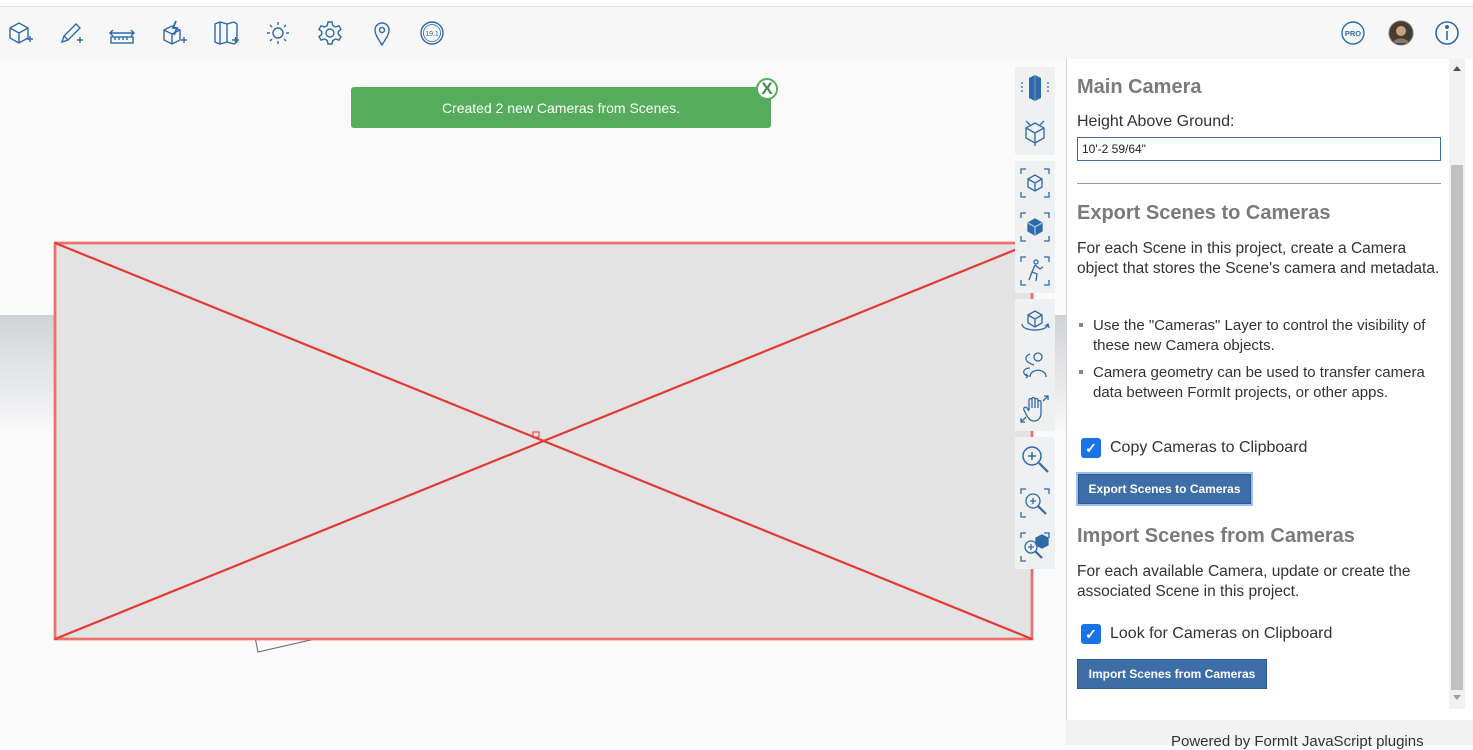 Image resolution: width=1473 pixels, height=750 pixels. What do you see at coordinates (1457, 68) in the screenshot?
I see `scroll-up-arrow` at bounding box center [1457, 68].